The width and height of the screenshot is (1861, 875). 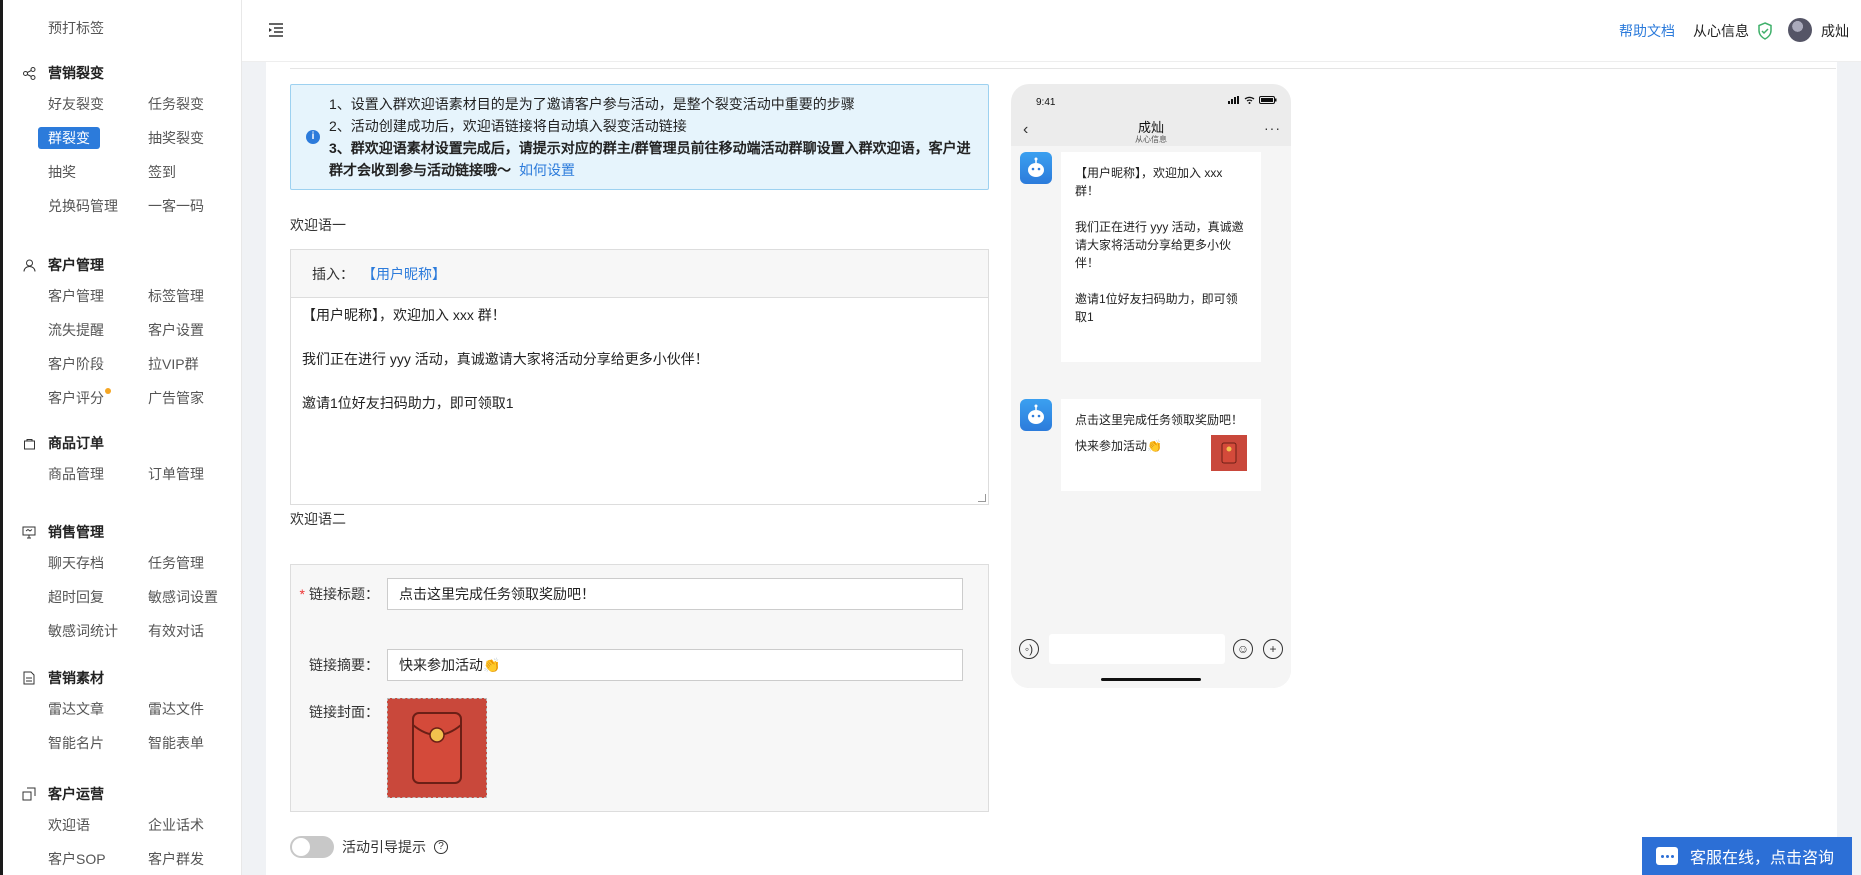 I want to click on resize-handle, so click(x=982, y=498).